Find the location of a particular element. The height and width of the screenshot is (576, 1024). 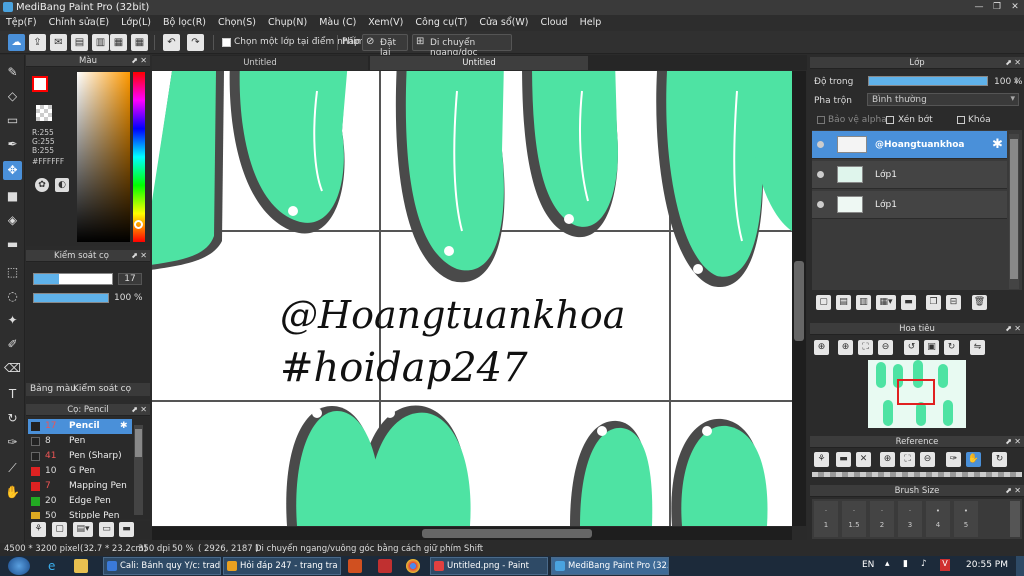

layer-item-hoangtuankhoa: @Hoangtuankhoa ✱ is located at coordinates (909, 145).